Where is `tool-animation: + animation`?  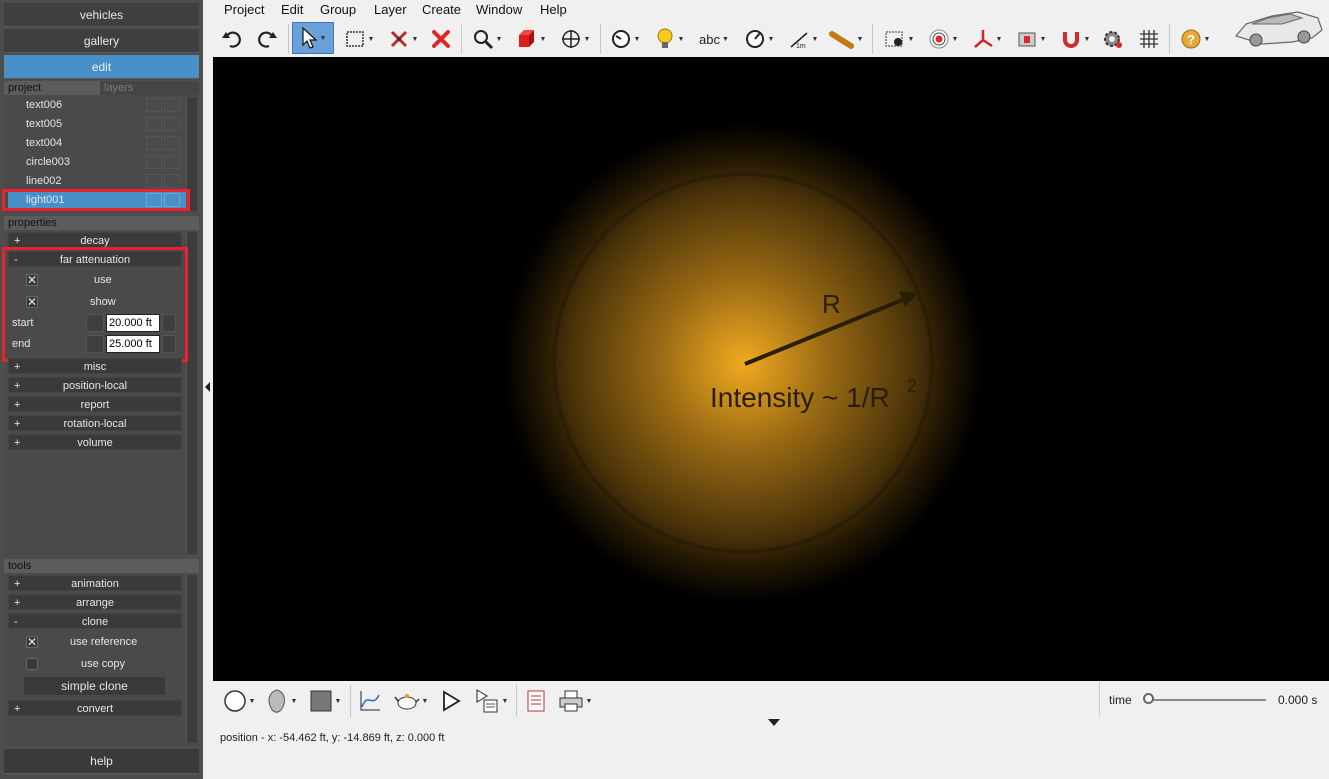
tool-animation: + animation is located at coordinates (95, 583).